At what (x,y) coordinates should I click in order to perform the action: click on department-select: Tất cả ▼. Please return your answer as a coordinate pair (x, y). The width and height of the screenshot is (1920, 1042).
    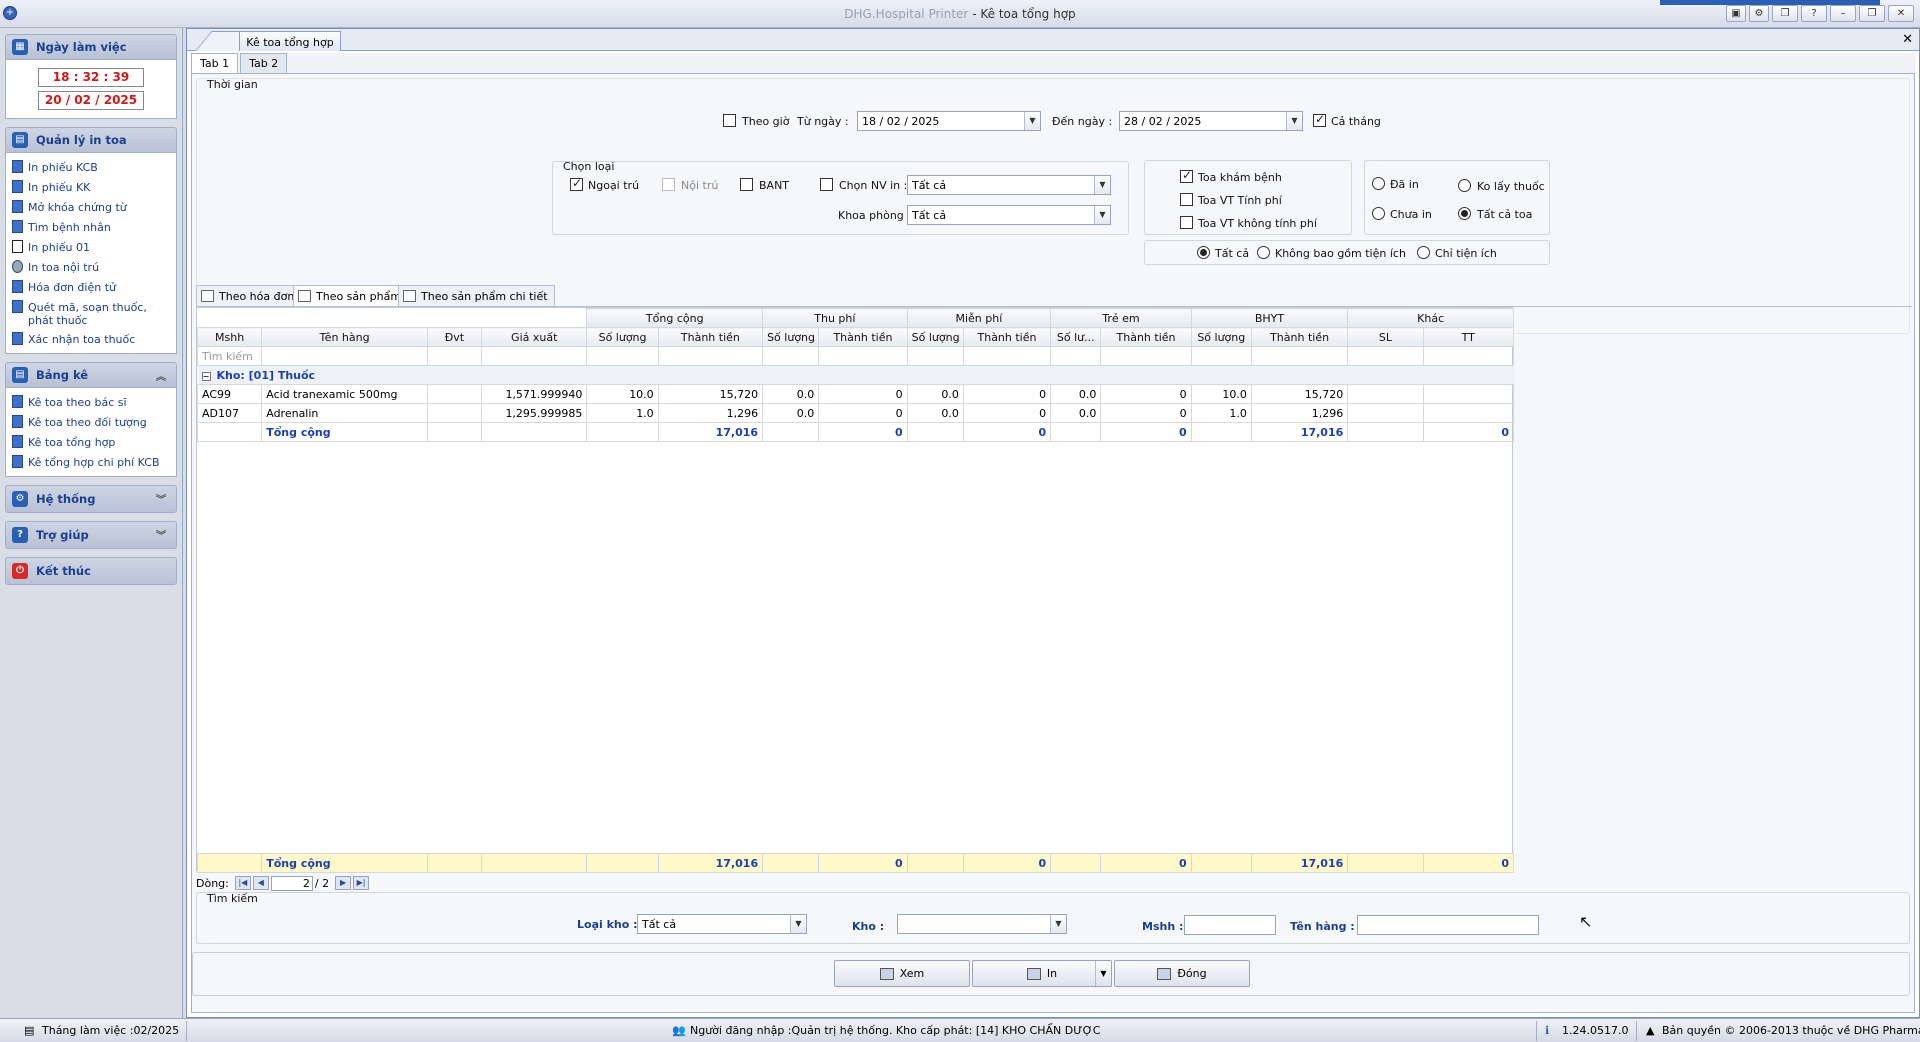
    Looking at the image, I should click on (1009, 215).